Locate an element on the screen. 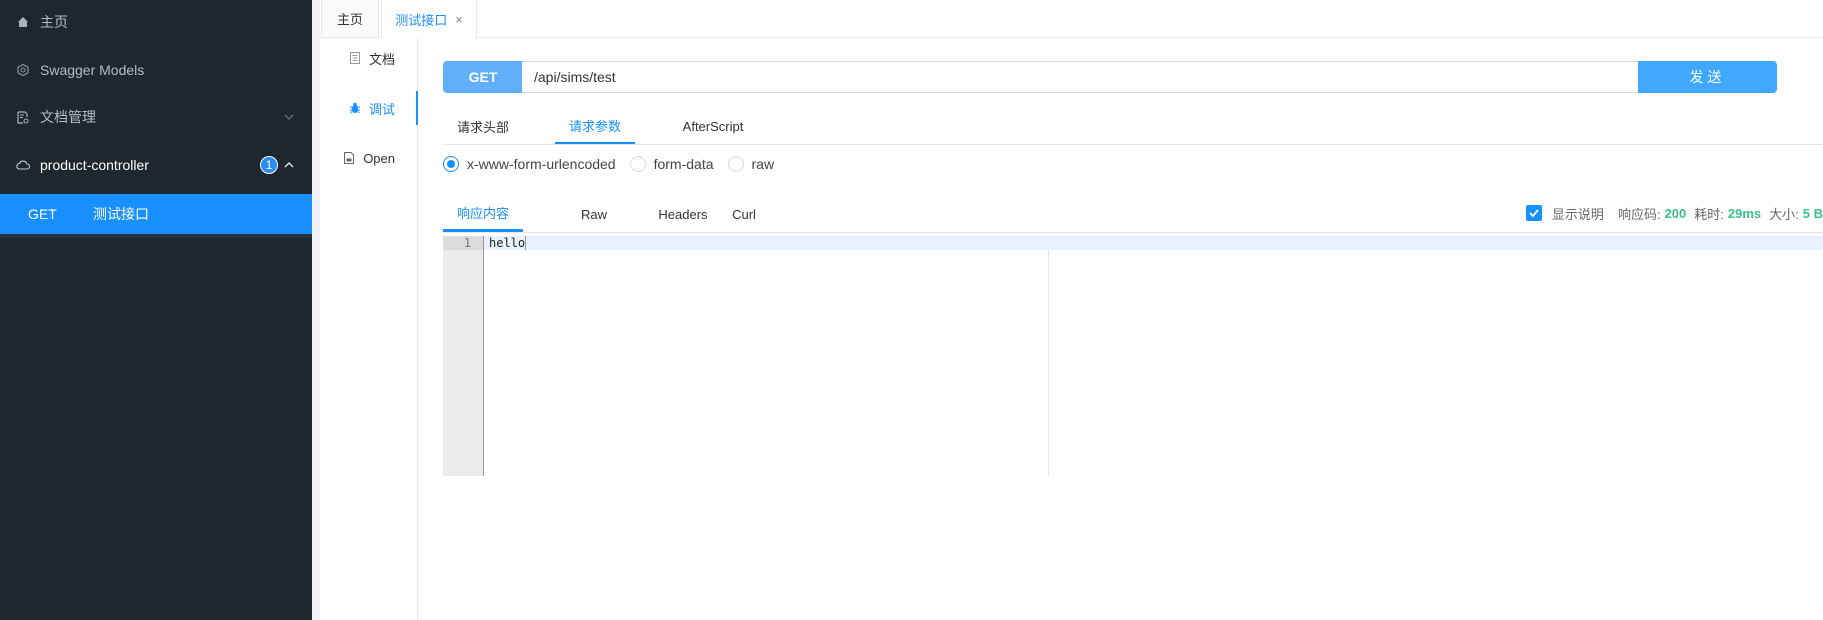 This screenshot has width=1823, height=620. side-tab-label: 调试 is located at coordinates (381, 109).